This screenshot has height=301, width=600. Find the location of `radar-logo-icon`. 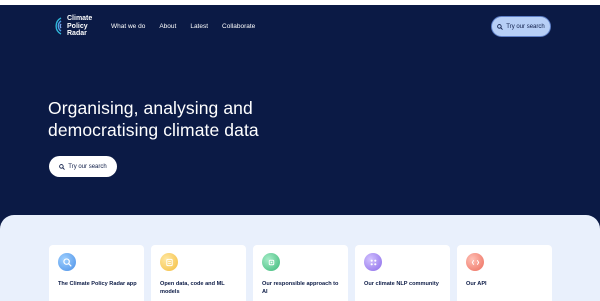

radar-logo-icon is located at coordinates (58, 26).